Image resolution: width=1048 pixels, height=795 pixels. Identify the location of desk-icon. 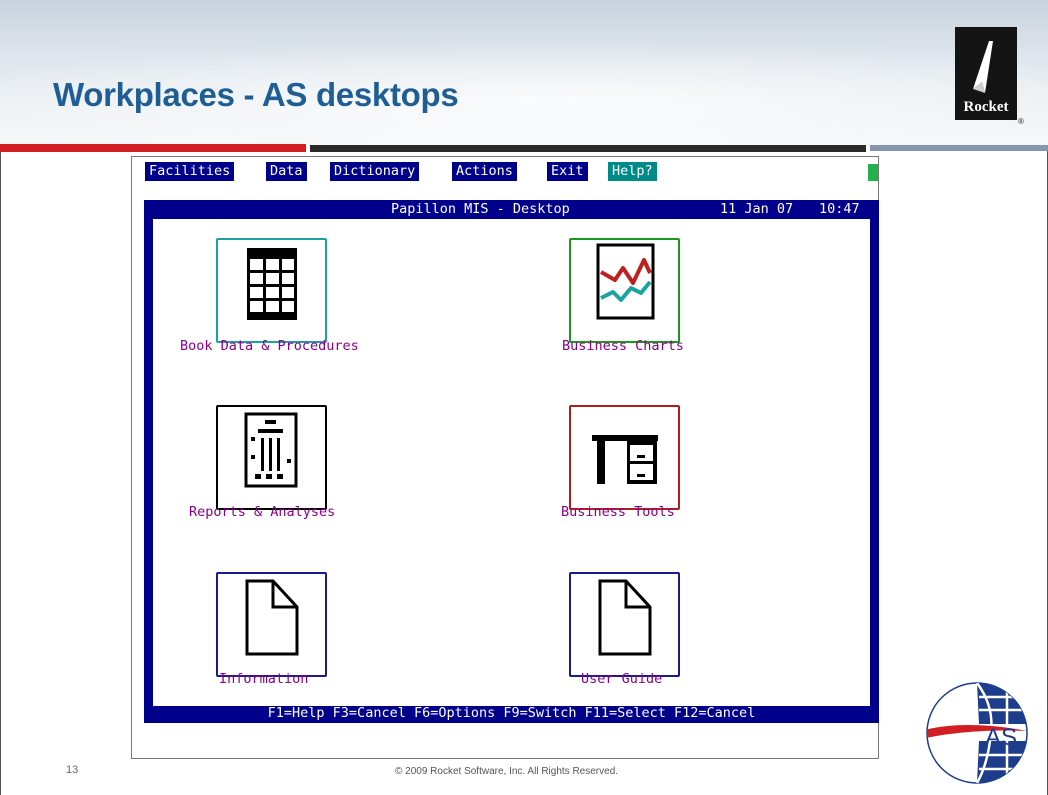
(625, 459).